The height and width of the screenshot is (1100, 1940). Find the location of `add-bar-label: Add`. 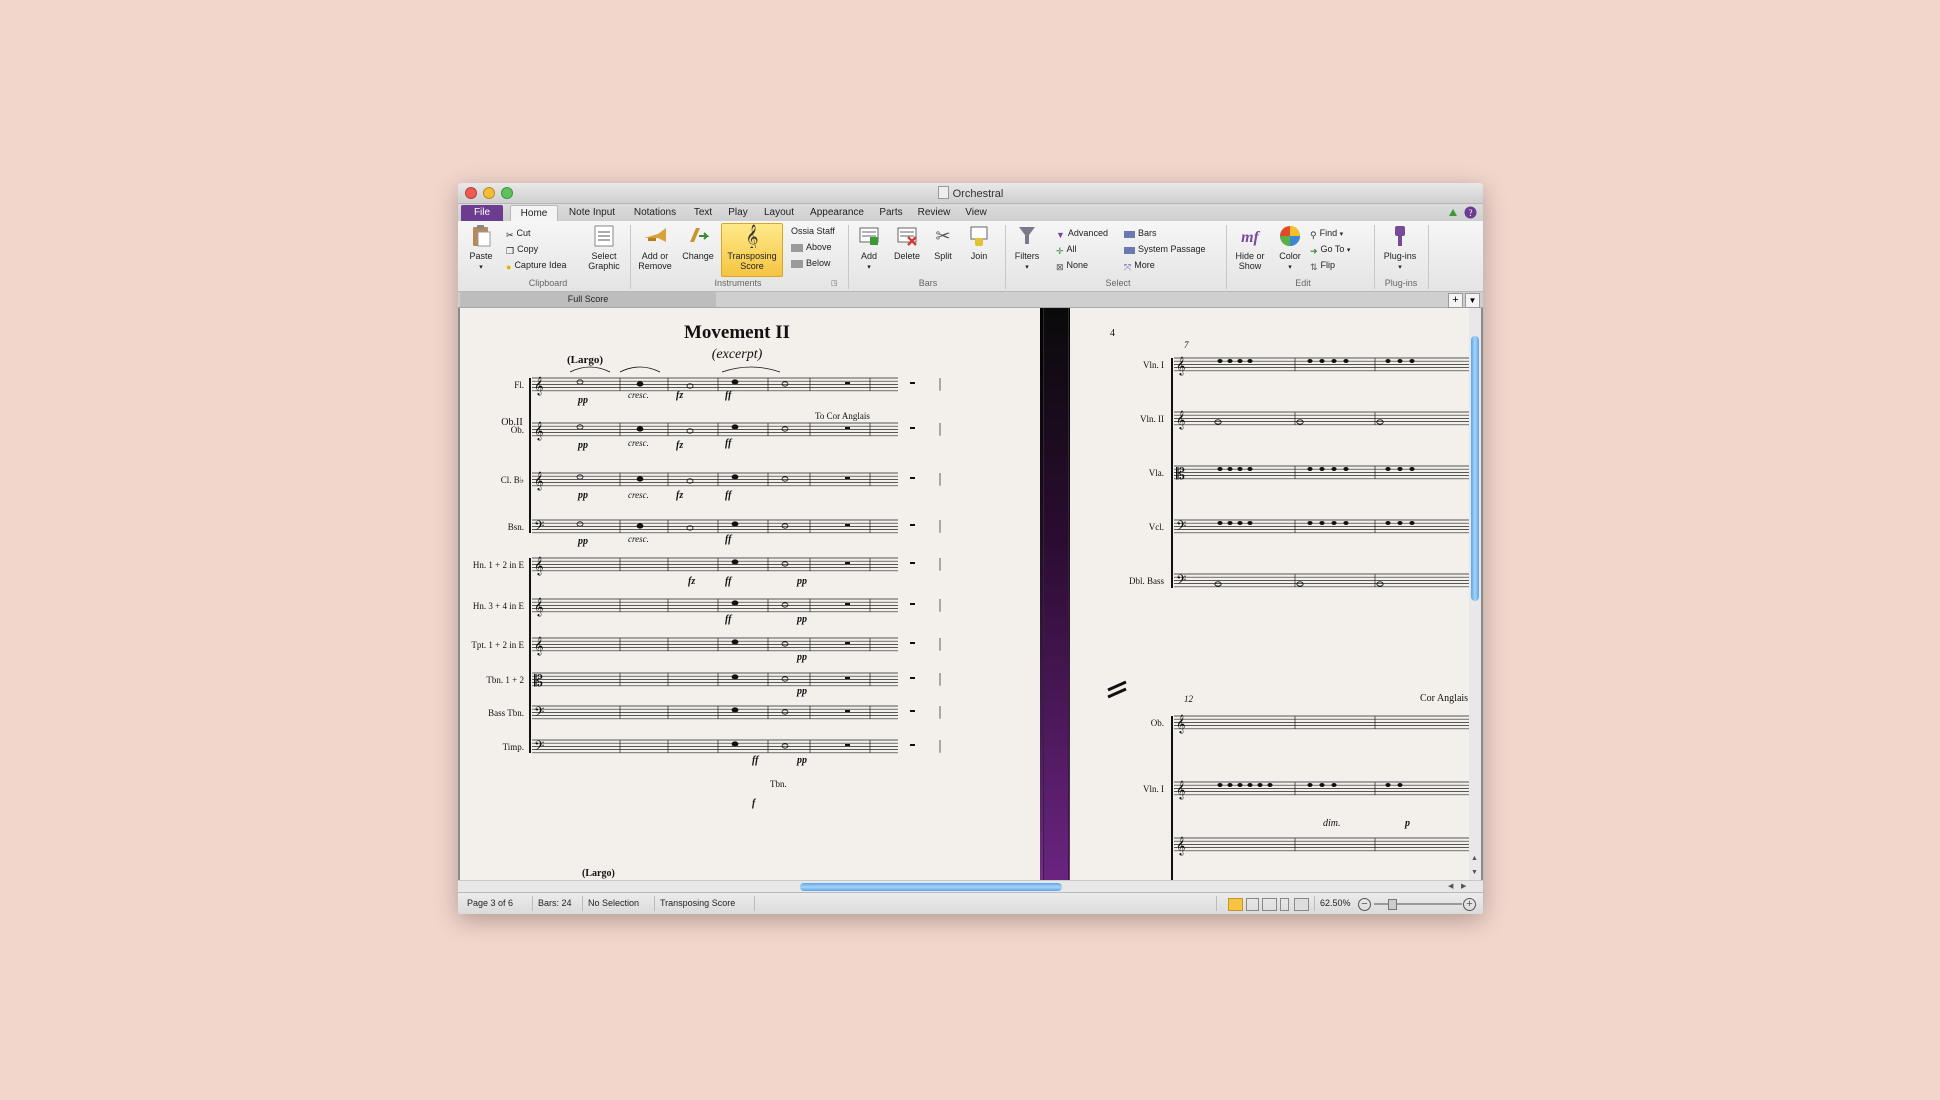

add-bar-label: Add is located at coordinates (868, 256).